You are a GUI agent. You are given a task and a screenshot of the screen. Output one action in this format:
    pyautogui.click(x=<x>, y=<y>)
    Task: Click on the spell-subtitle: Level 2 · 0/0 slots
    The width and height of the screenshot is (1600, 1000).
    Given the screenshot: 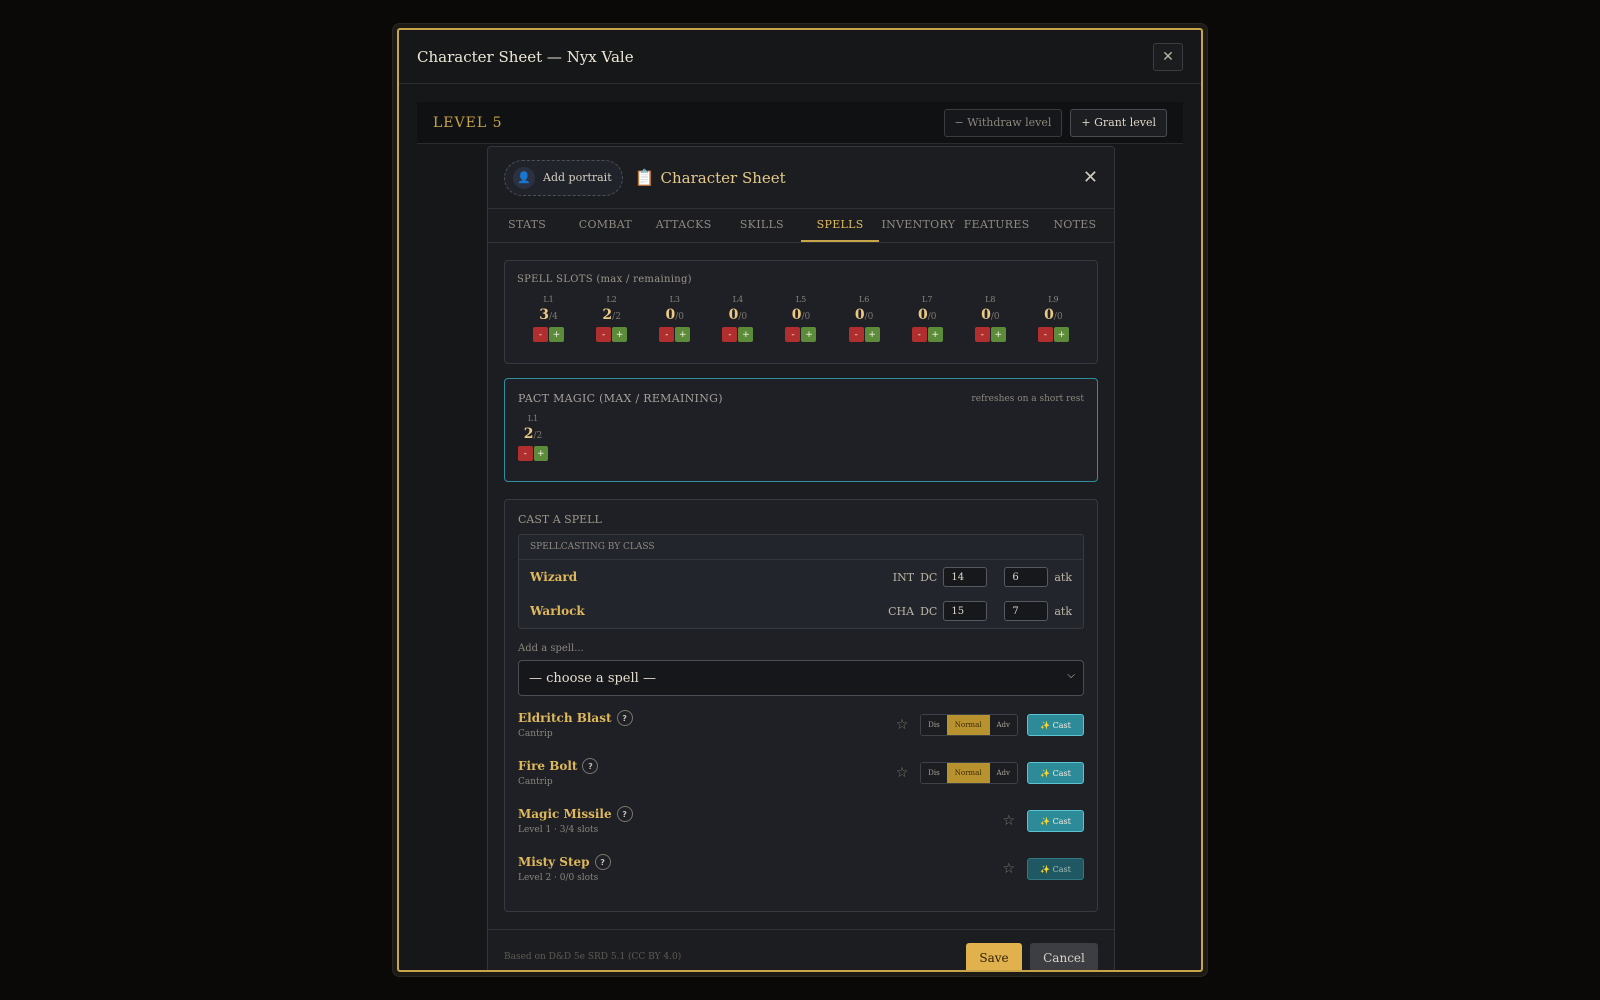 What is the action you would take?
    pyautogui.click(x=558, y=878)
    